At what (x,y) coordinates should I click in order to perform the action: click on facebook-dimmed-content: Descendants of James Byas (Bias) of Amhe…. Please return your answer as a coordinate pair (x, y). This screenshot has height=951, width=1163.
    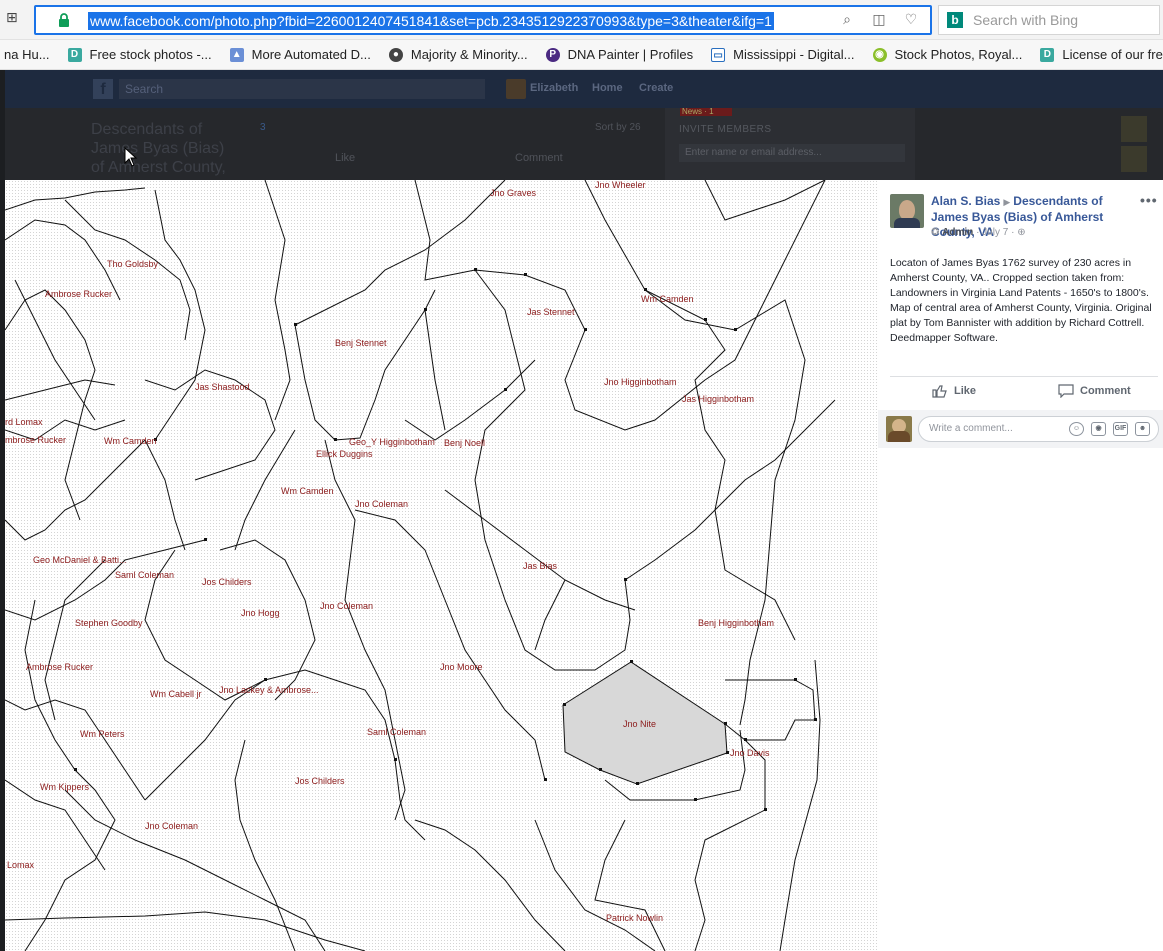
    Looking at the image, I should click on (584, 144).